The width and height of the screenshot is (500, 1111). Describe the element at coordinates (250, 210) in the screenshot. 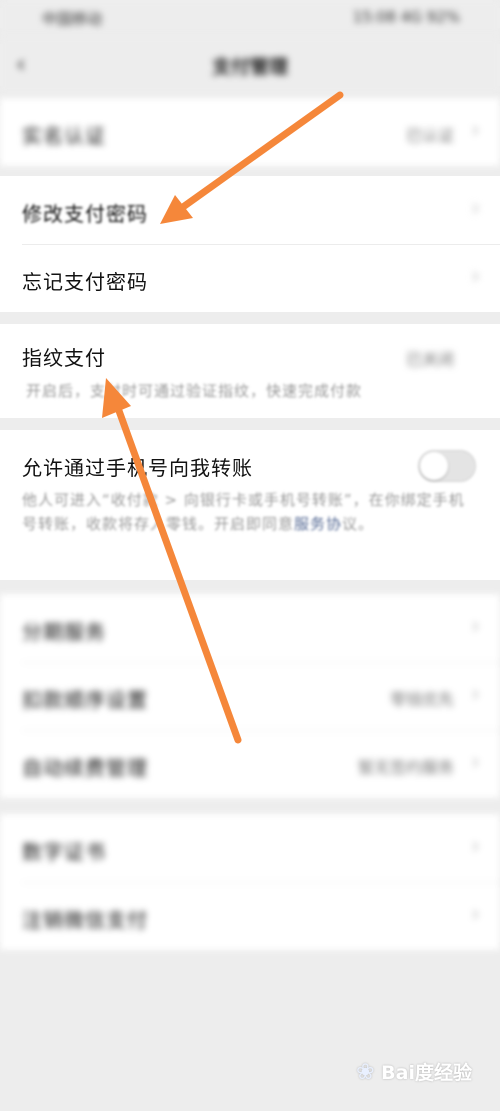

I see `row-change-password: 修改支付密码 ›` at that location.